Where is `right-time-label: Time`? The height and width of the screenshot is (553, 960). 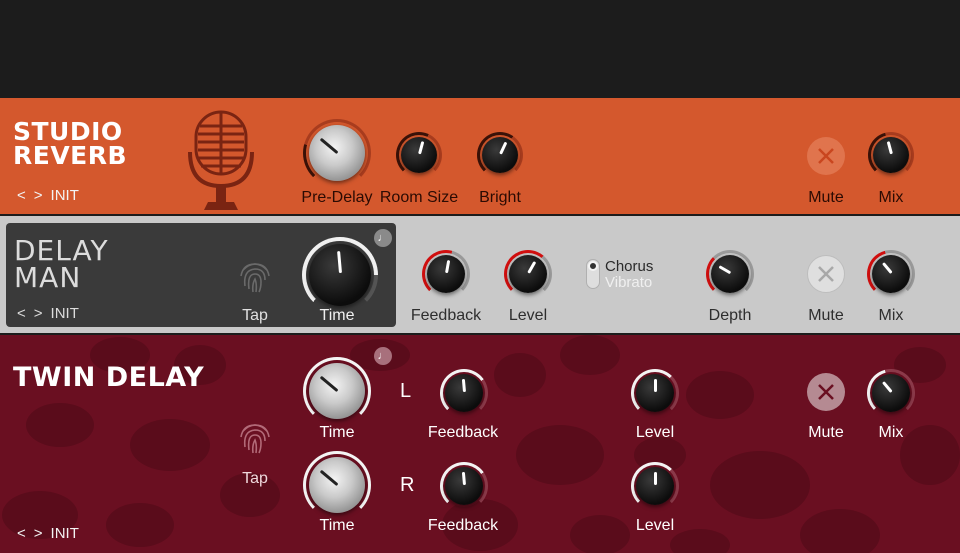 right-time-label: Time is located at coordinates (337, 525).